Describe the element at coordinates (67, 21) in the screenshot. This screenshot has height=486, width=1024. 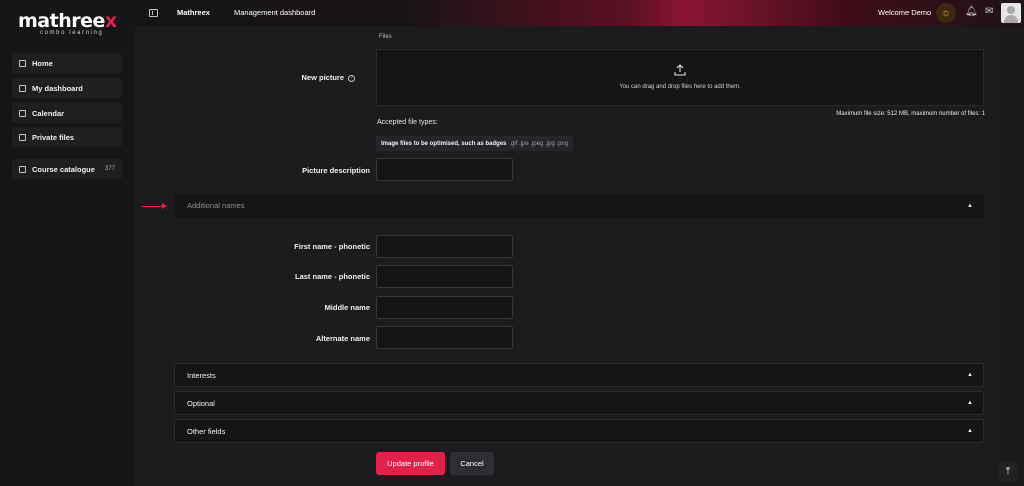
I see `logo-wordmark: mathreex` at that location.